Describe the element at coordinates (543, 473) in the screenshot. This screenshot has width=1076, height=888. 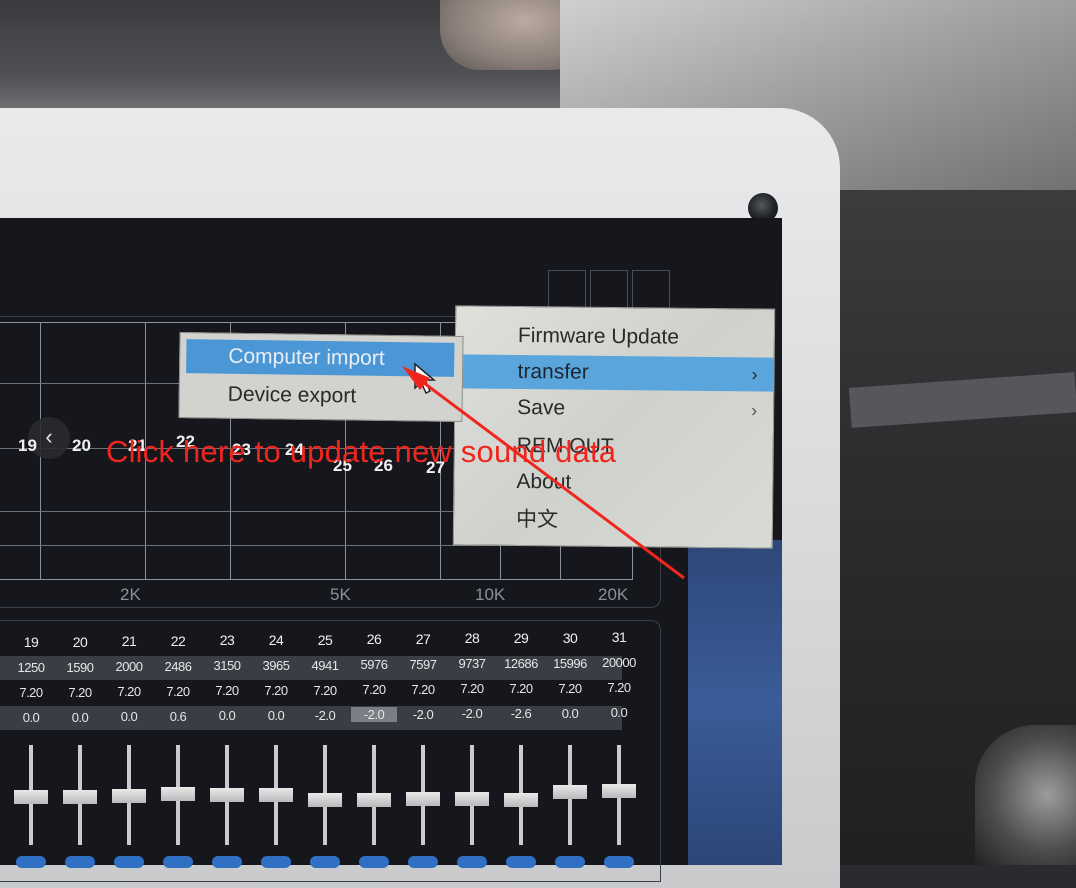
I see `red-arrow-annotation` at that location.